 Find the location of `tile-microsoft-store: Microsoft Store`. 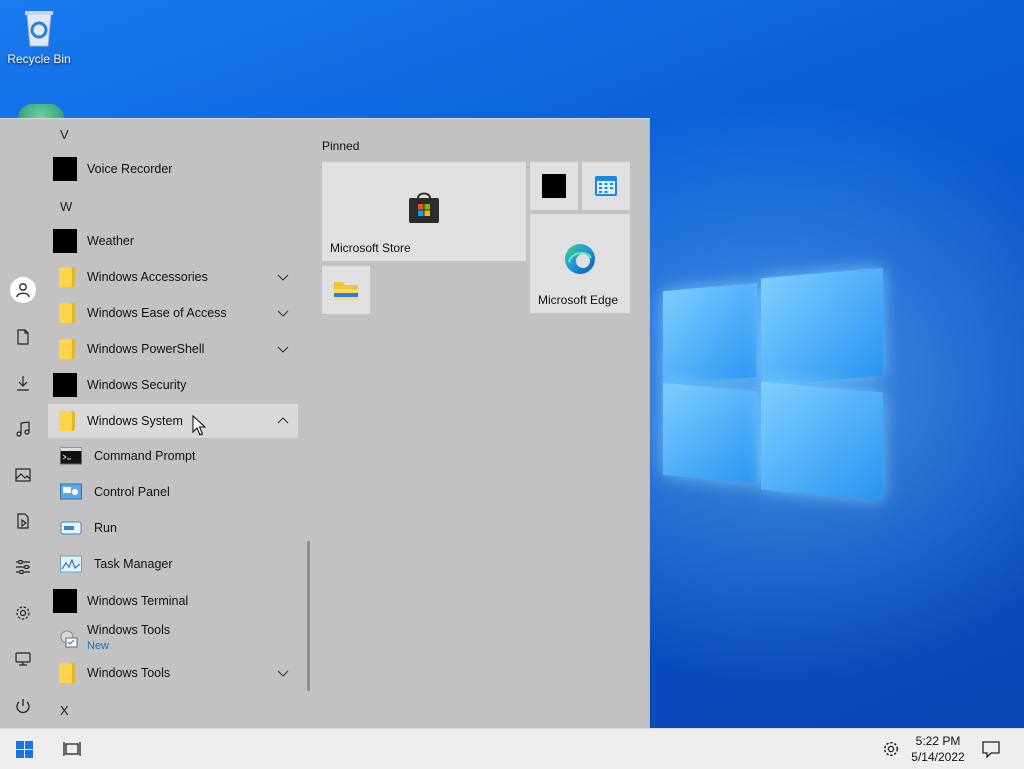

tile-microsoft-store: Microsoft Store is located at coordinates (424, 211).